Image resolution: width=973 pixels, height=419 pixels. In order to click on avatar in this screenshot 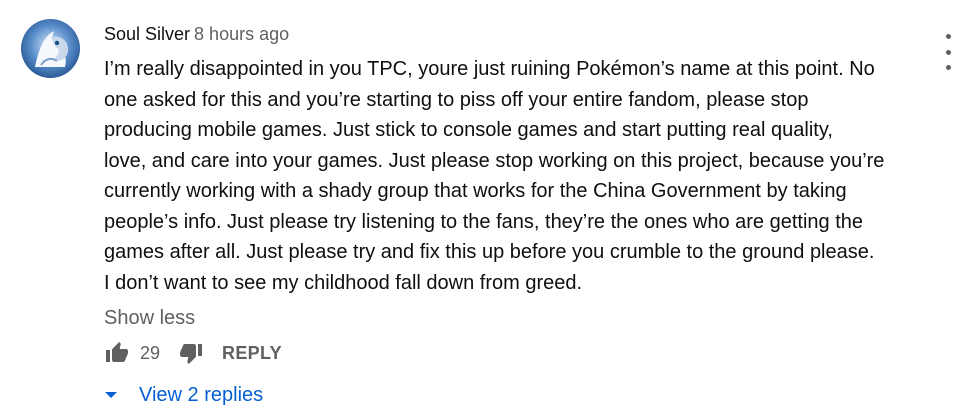, I will do `click(50, 48)`.